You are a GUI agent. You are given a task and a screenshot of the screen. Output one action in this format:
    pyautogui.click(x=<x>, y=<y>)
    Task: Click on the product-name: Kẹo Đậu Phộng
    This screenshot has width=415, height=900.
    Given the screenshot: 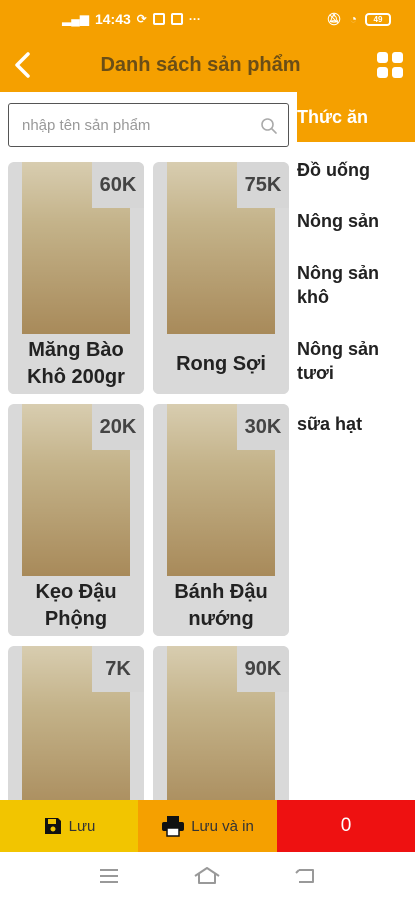 What is the action you would take?
    pyautogui.click(x=76, y=606)
    